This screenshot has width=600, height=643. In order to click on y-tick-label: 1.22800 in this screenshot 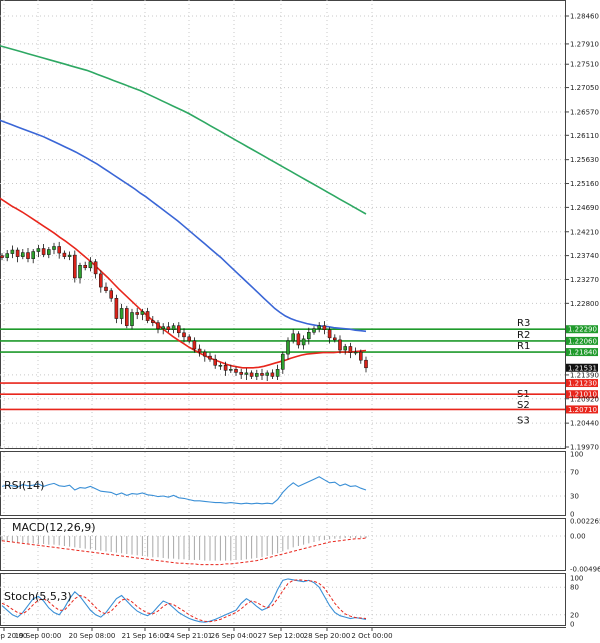, I will do `click(584, 304)`.